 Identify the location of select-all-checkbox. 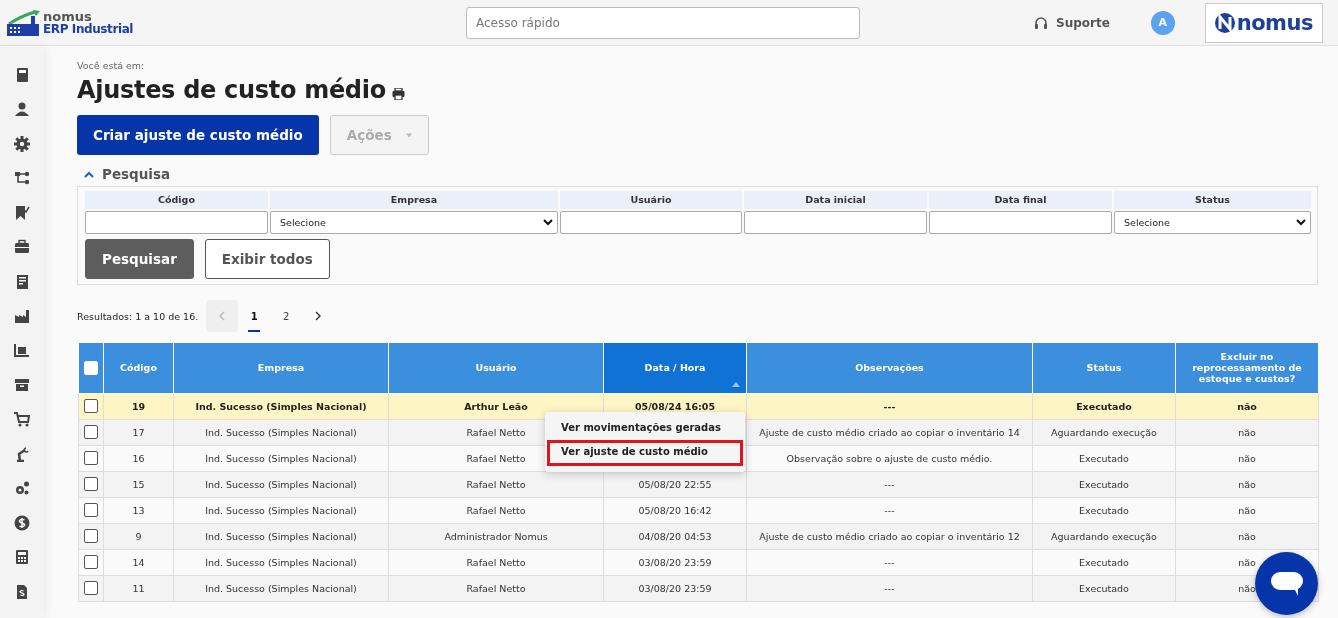
(91, 367).